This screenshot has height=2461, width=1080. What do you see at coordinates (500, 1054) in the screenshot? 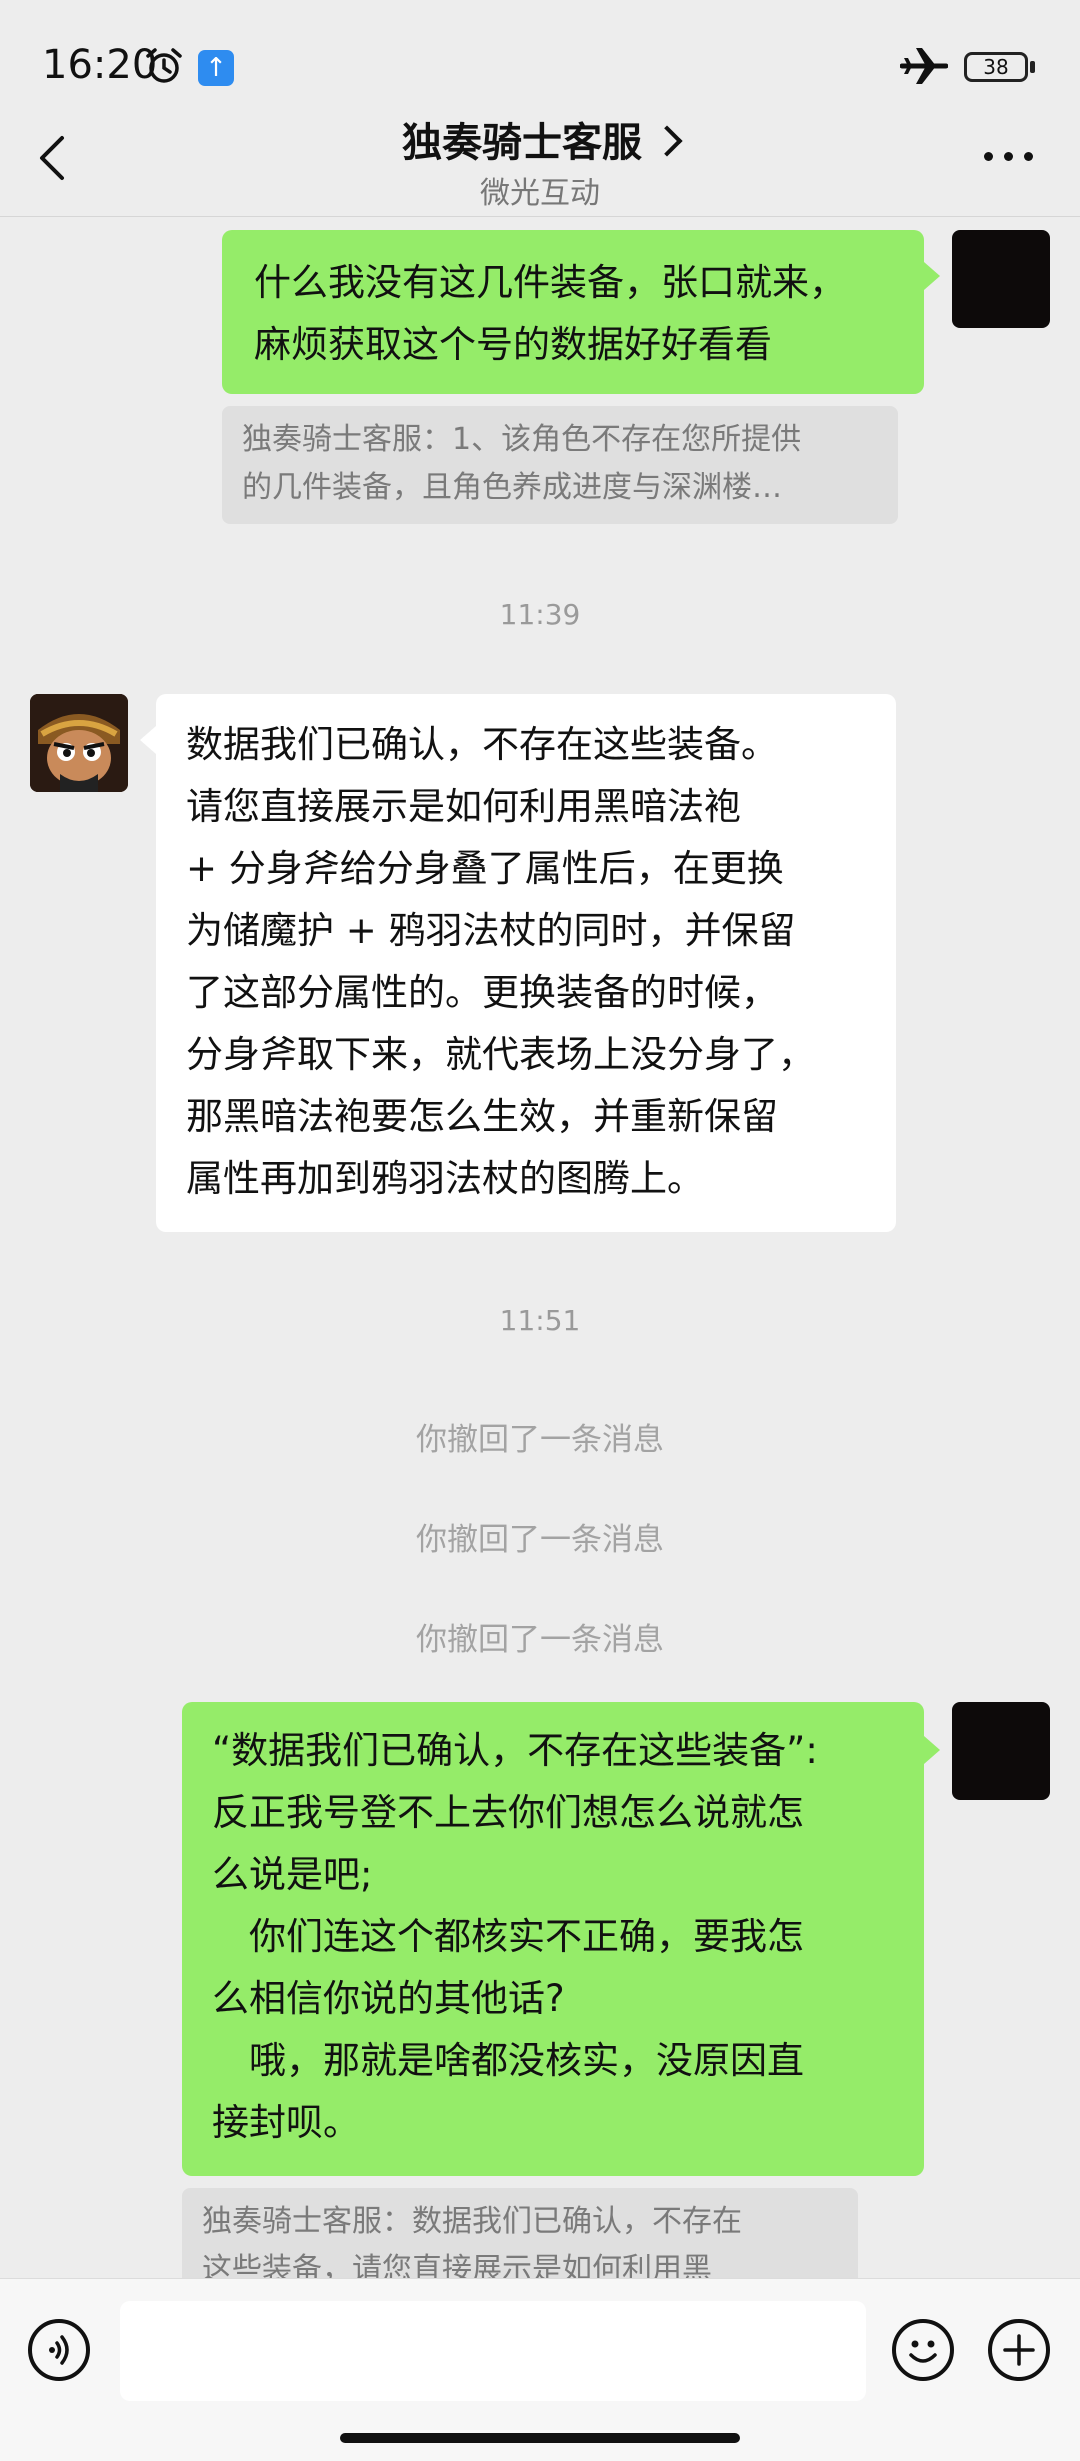
I see `message-line: 分身斧取下来，就代表场上没分身了，` at bounding box center [500, 1054].